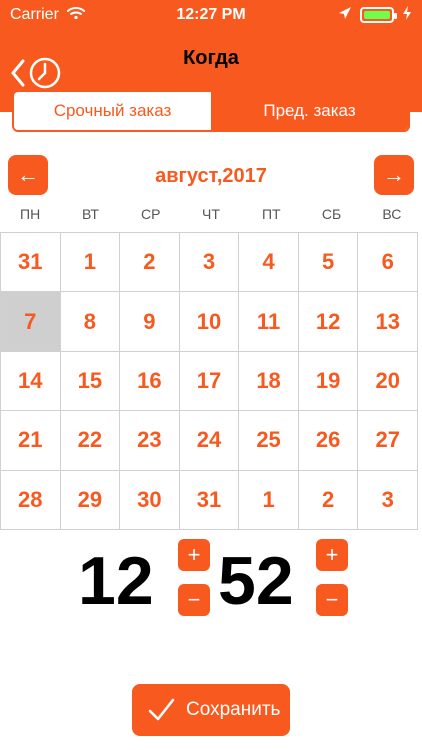 This screenshot has height=750, width=422. Describe the element at coordinates (211, 214) in the screenshot. I see `weekday-thu: ЧТ` at that location.